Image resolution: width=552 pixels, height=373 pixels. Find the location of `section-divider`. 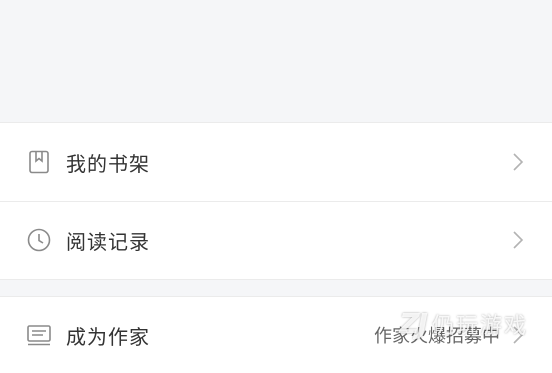

section-divider is located at coordinates (276, 288).